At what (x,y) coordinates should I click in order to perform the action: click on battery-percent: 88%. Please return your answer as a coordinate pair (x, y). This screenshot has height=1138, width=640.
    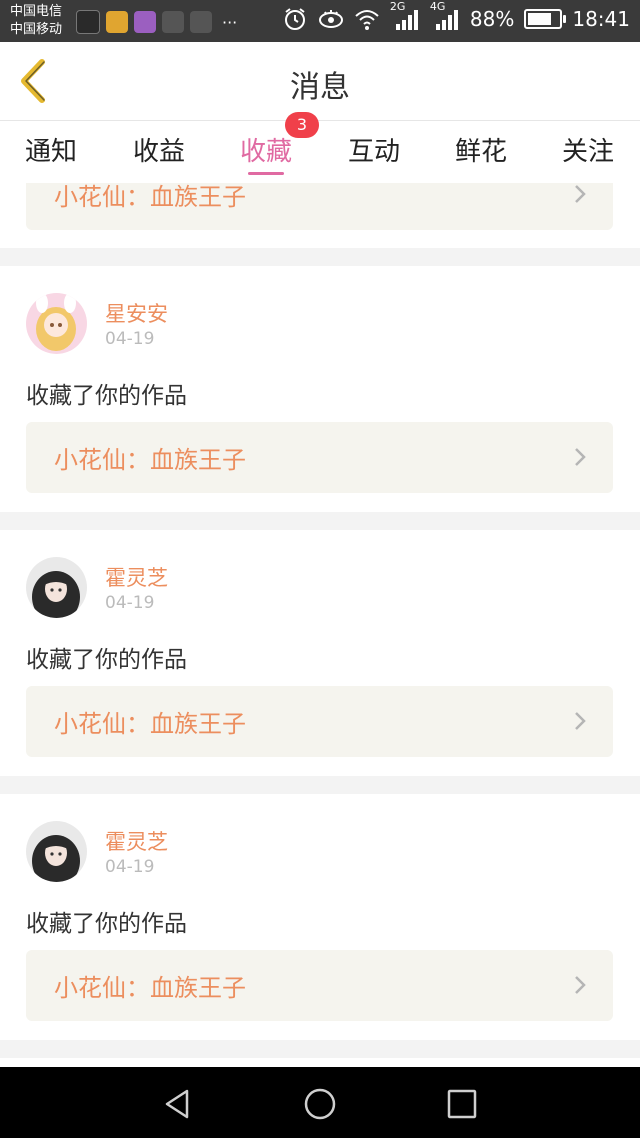
    Looking at the image, I should click on (492, 19).